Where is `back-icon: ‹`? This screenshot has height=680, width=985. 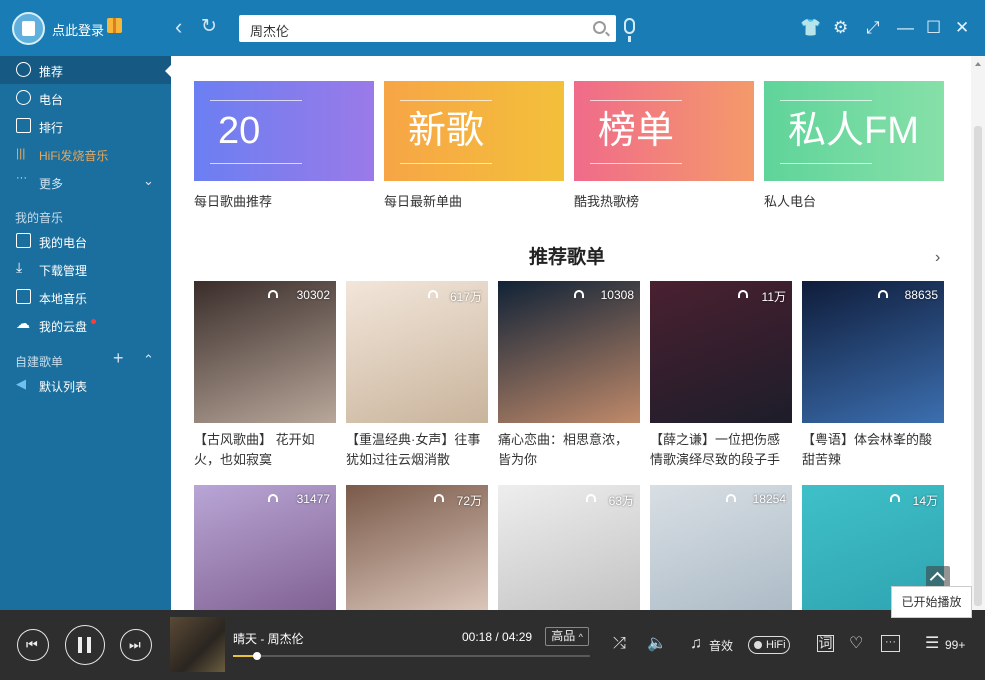 back-icon: ‹ is located at coordinates (178, 27).